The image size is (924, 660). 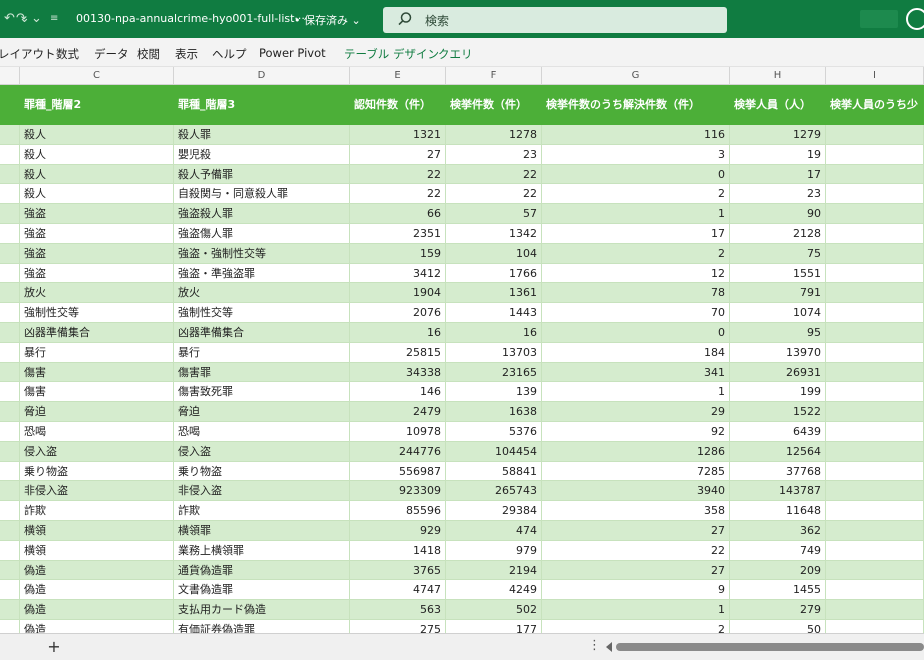 I want to click on table-cell: 143787, so click(x=778, y=491).